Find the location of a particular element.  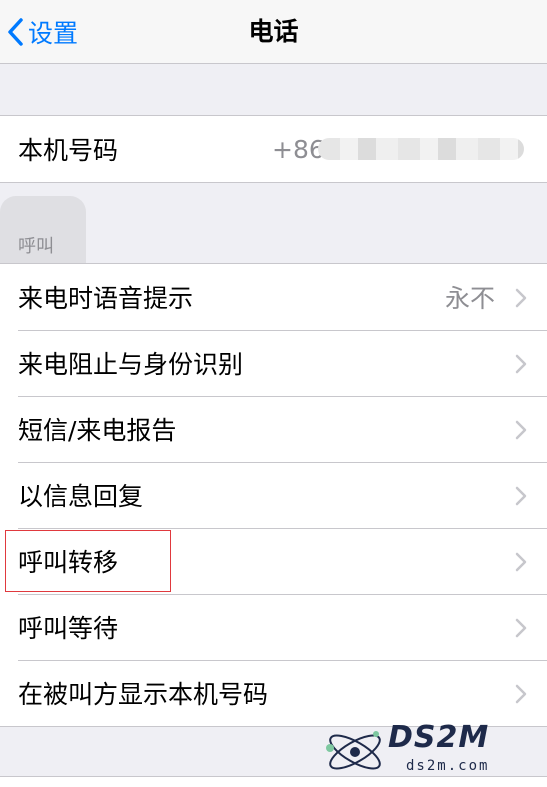

my-number-group: 本机号码 +86 is located at coordinates (273, 149).